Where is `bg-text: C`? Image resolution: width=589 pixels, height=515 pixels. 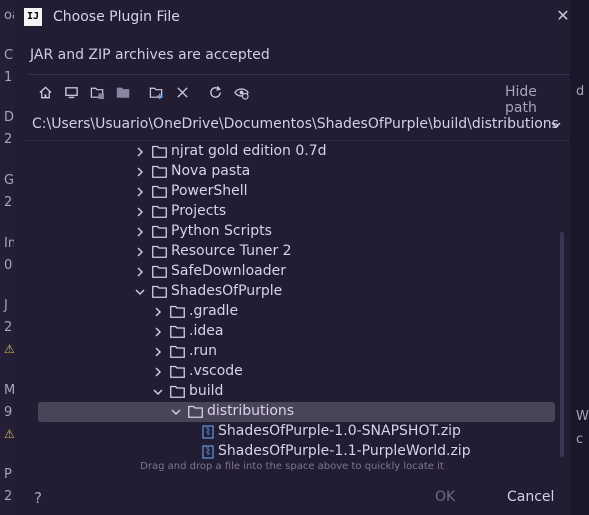
bg-text: C is located at coordinates (9, 55).